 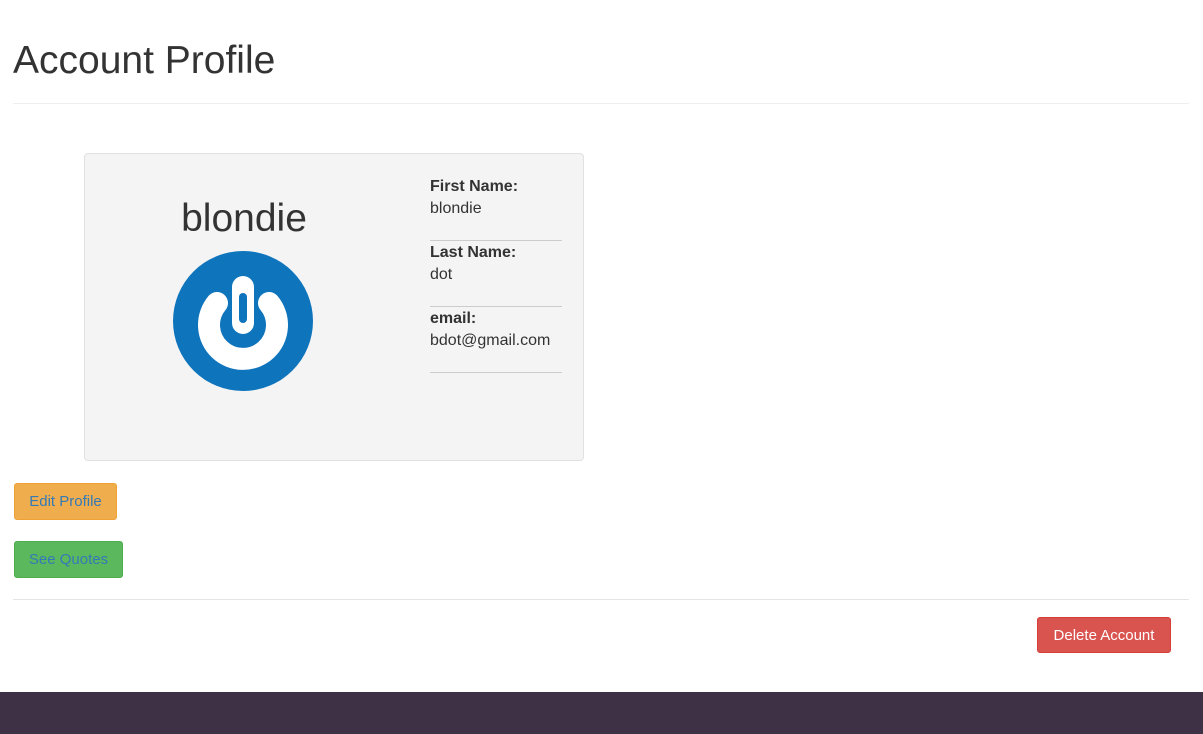 I want to click on profile-username: blondie, so click(x=244, y=218).